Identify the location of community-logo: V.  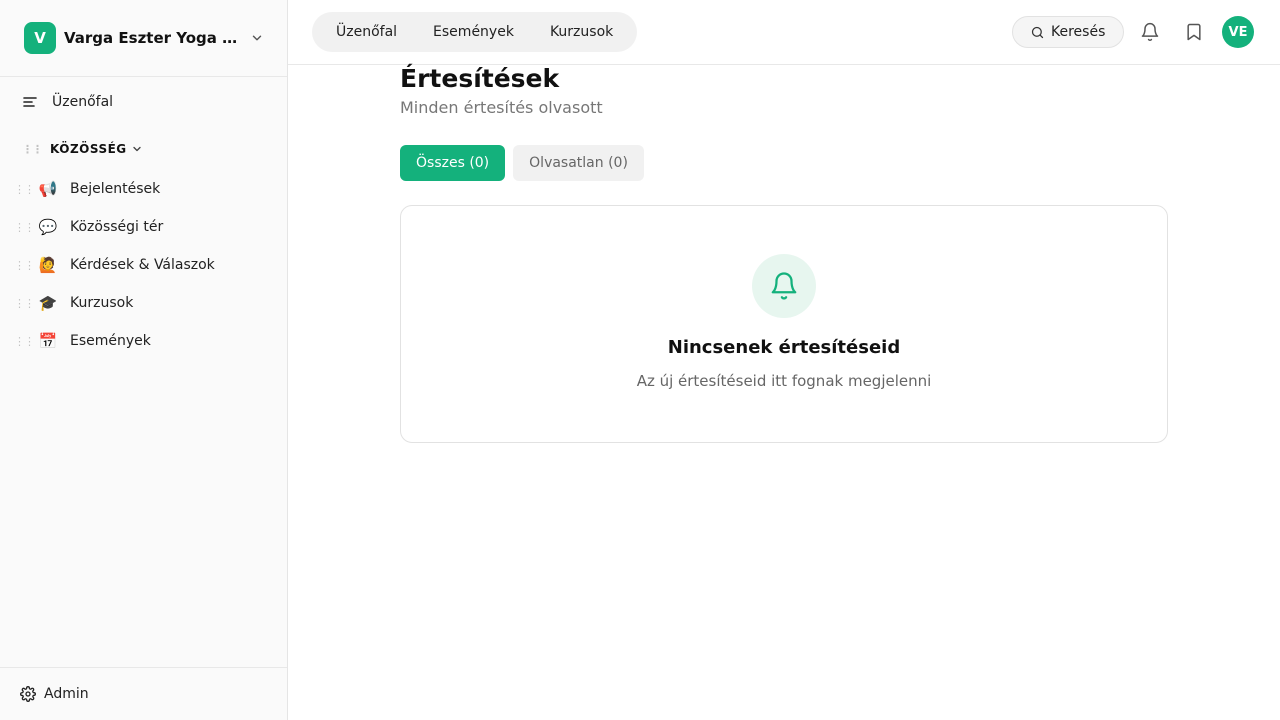
(40, 38).